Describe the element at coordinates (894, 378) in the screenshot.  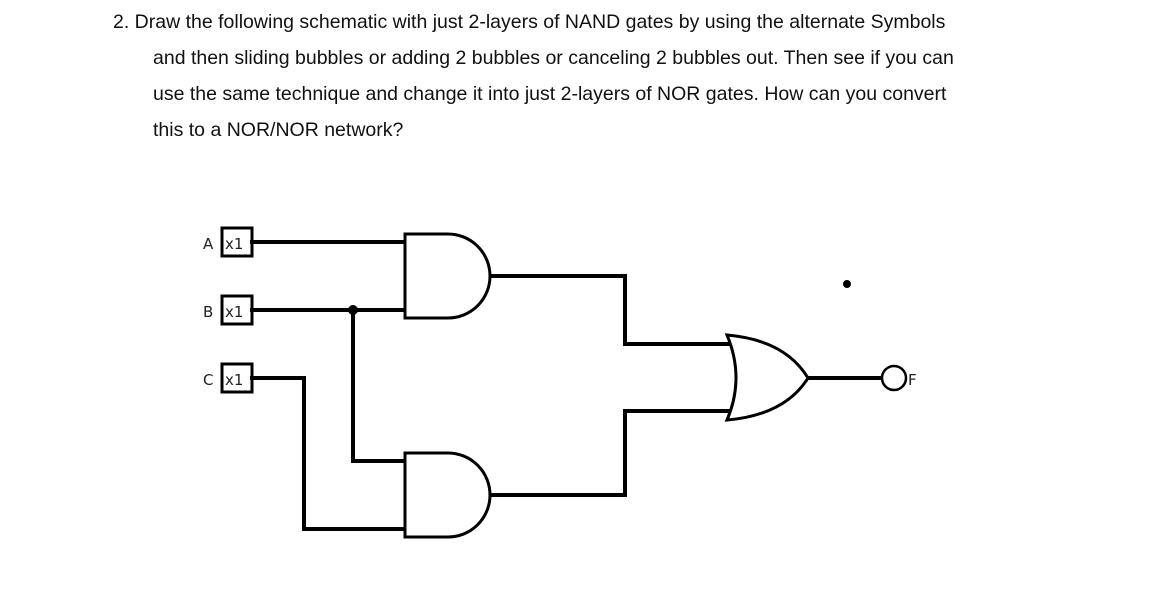
I see `output-terminal` at that location.